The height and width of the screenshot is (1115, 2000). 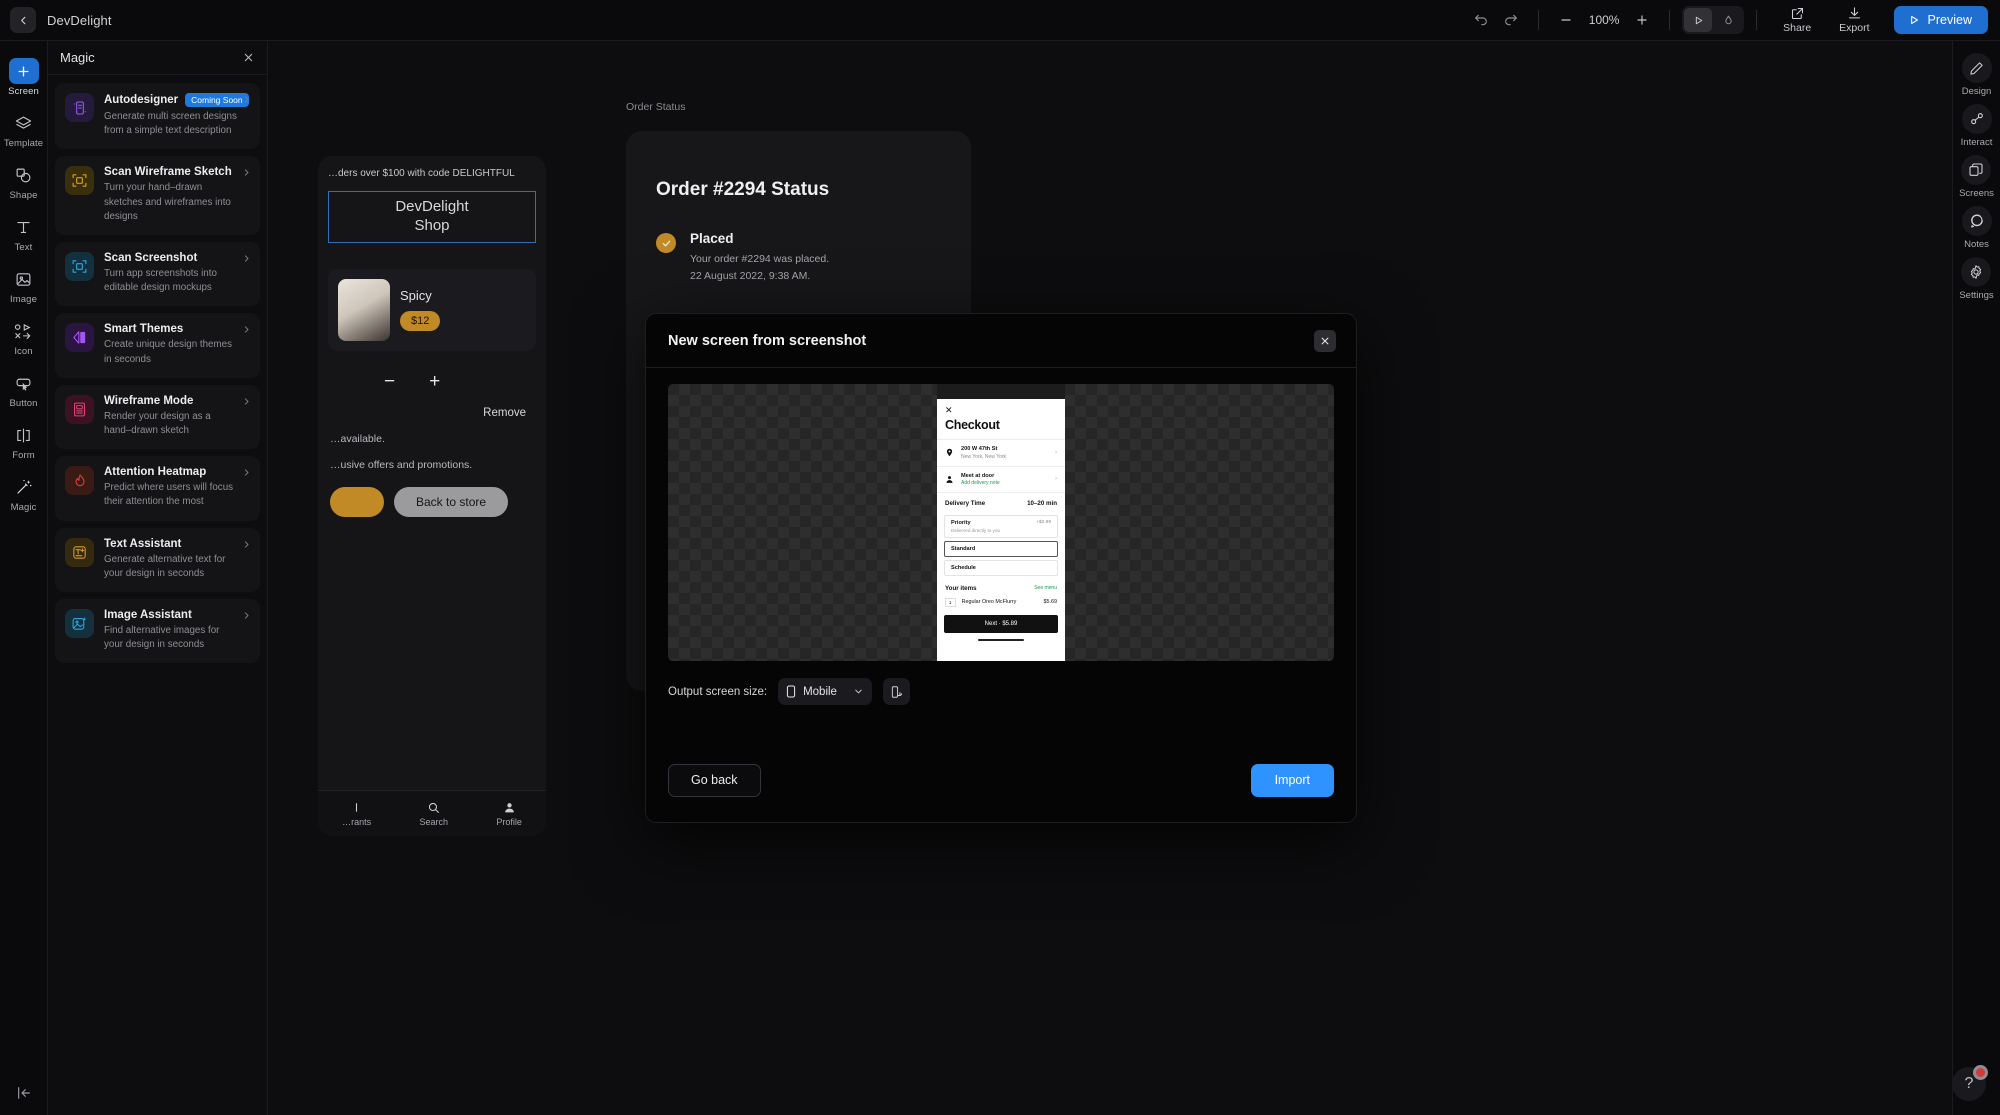 I want to click on screenshot-close-x: ✕, so click(x=949, y=410).